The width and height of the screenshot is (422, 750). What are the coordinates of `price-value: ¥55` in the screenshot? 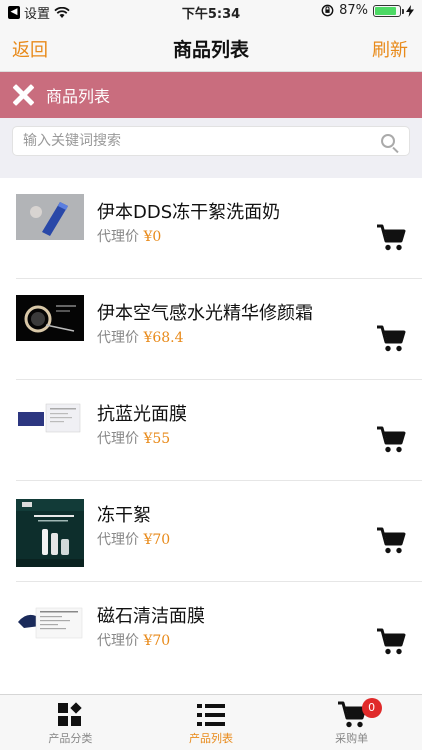 It's located at (157, 439).